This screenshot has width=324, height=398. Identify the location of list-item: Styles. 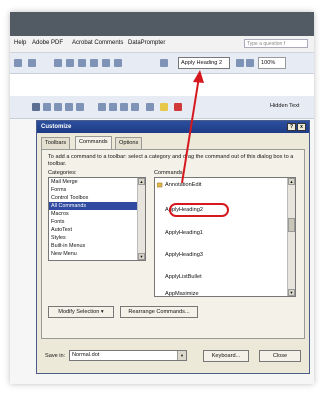
(97, 238).